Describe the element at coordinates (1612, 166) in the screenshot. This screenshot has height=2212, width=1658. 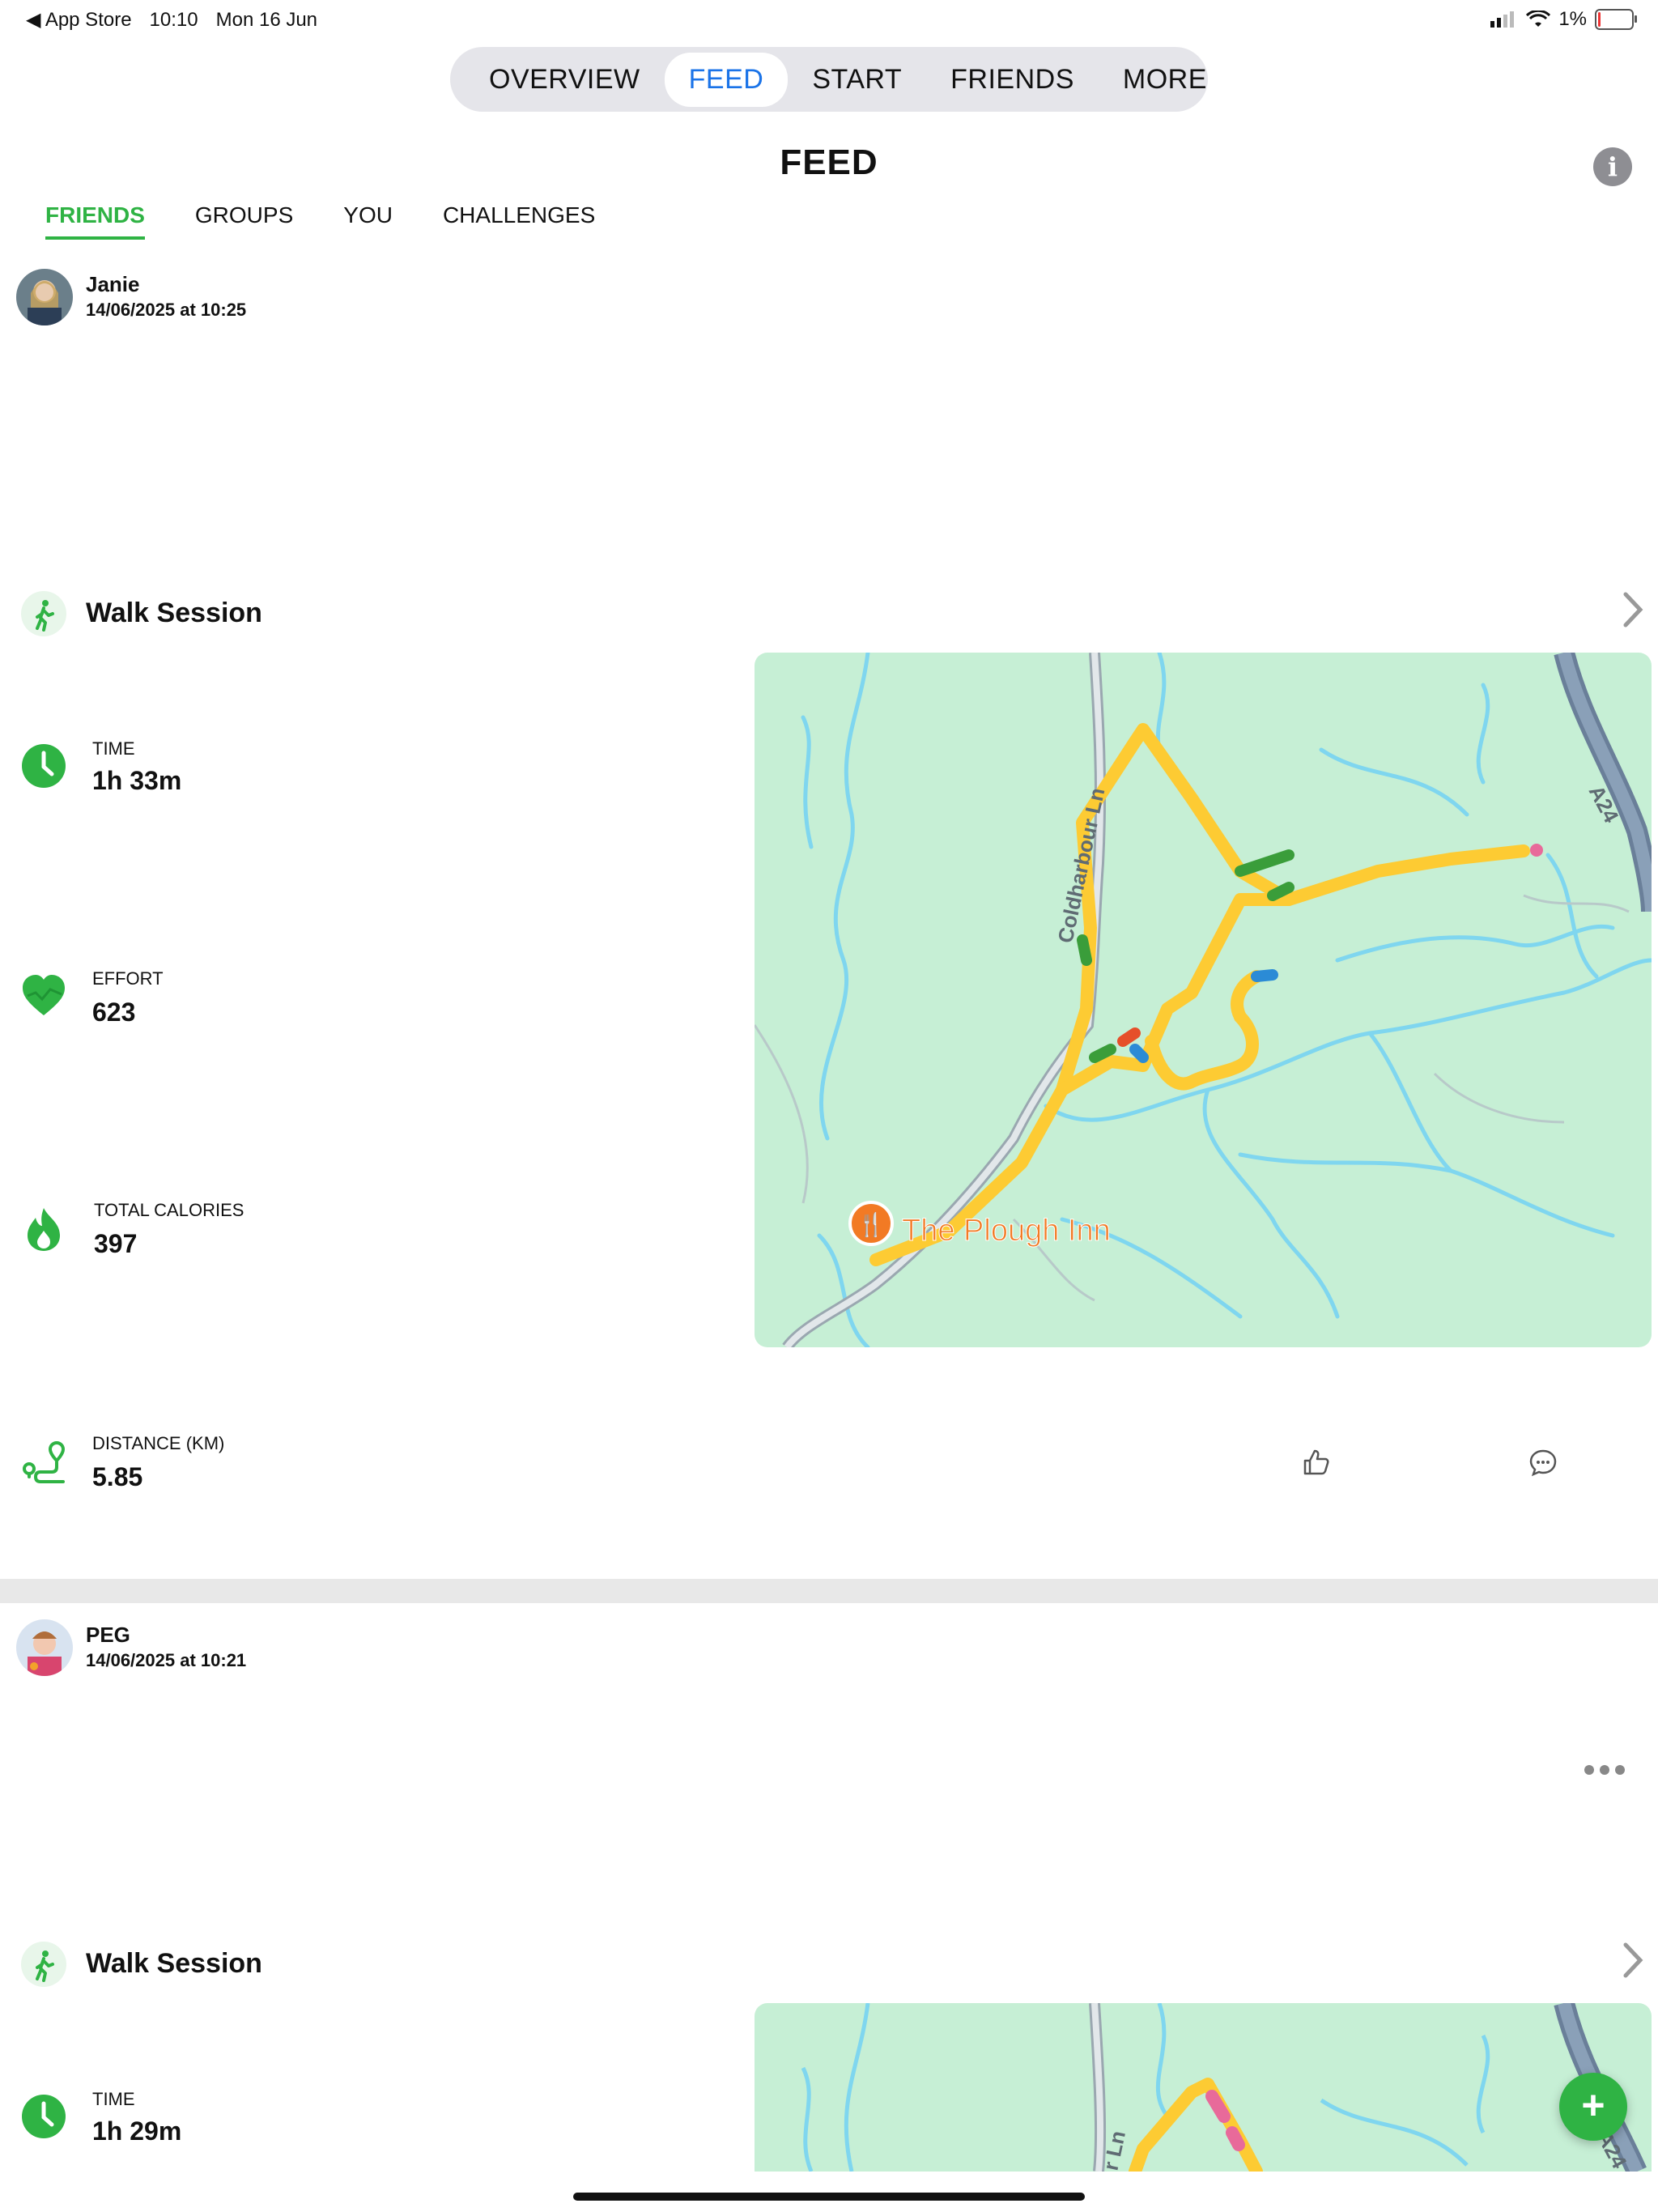
I see `info-icon: i` at that location.